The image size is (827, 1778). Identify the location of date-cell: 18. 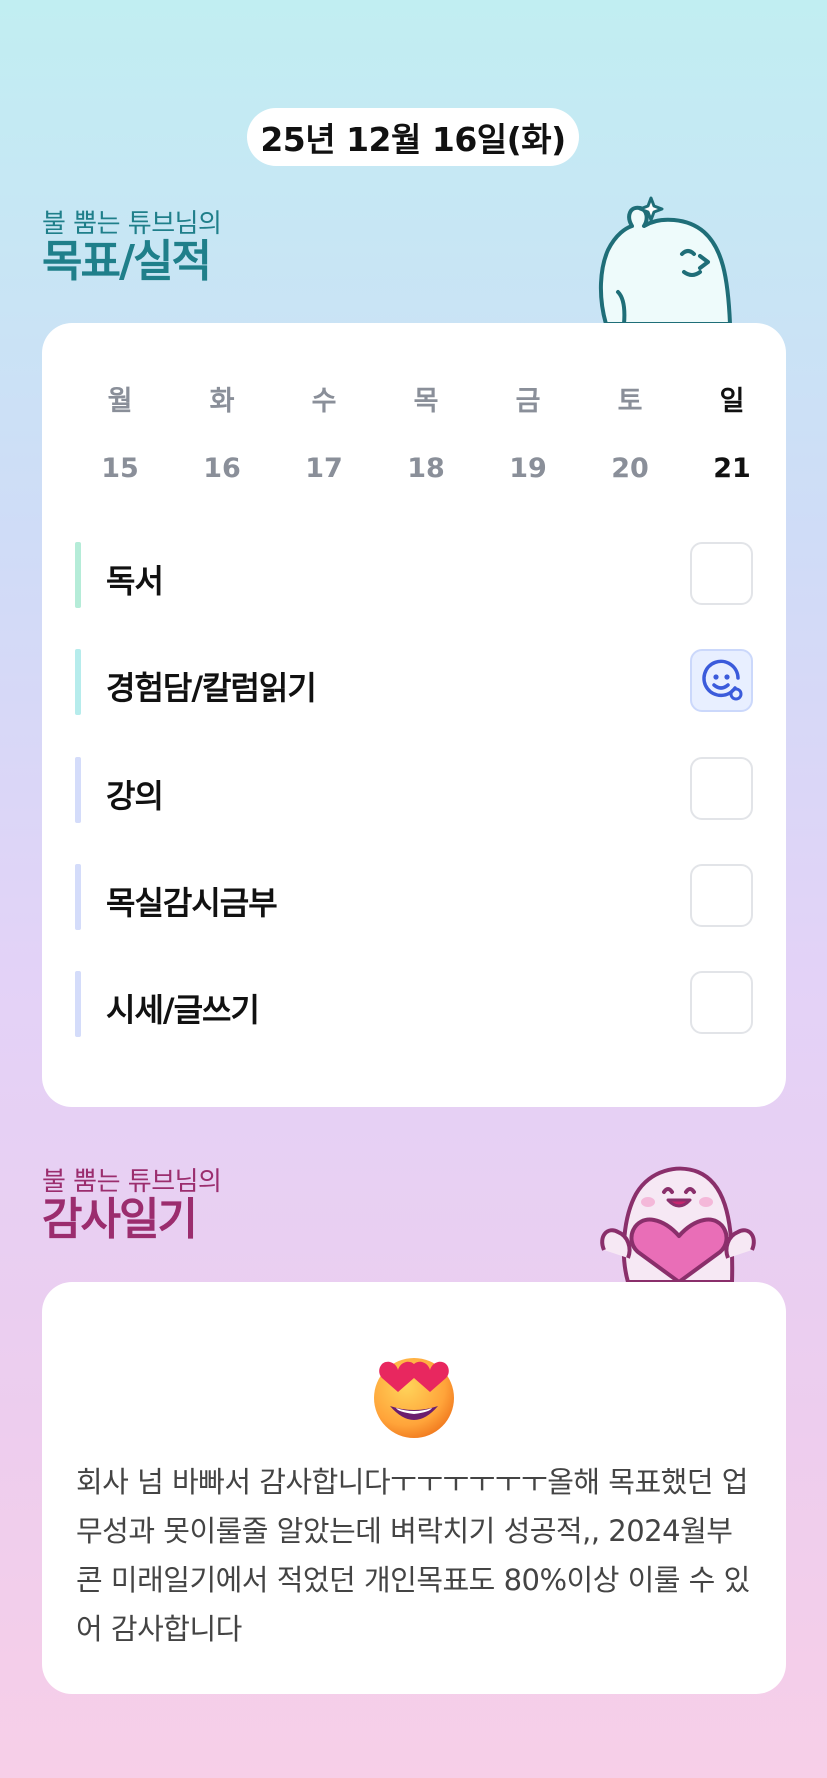
(426, 468).